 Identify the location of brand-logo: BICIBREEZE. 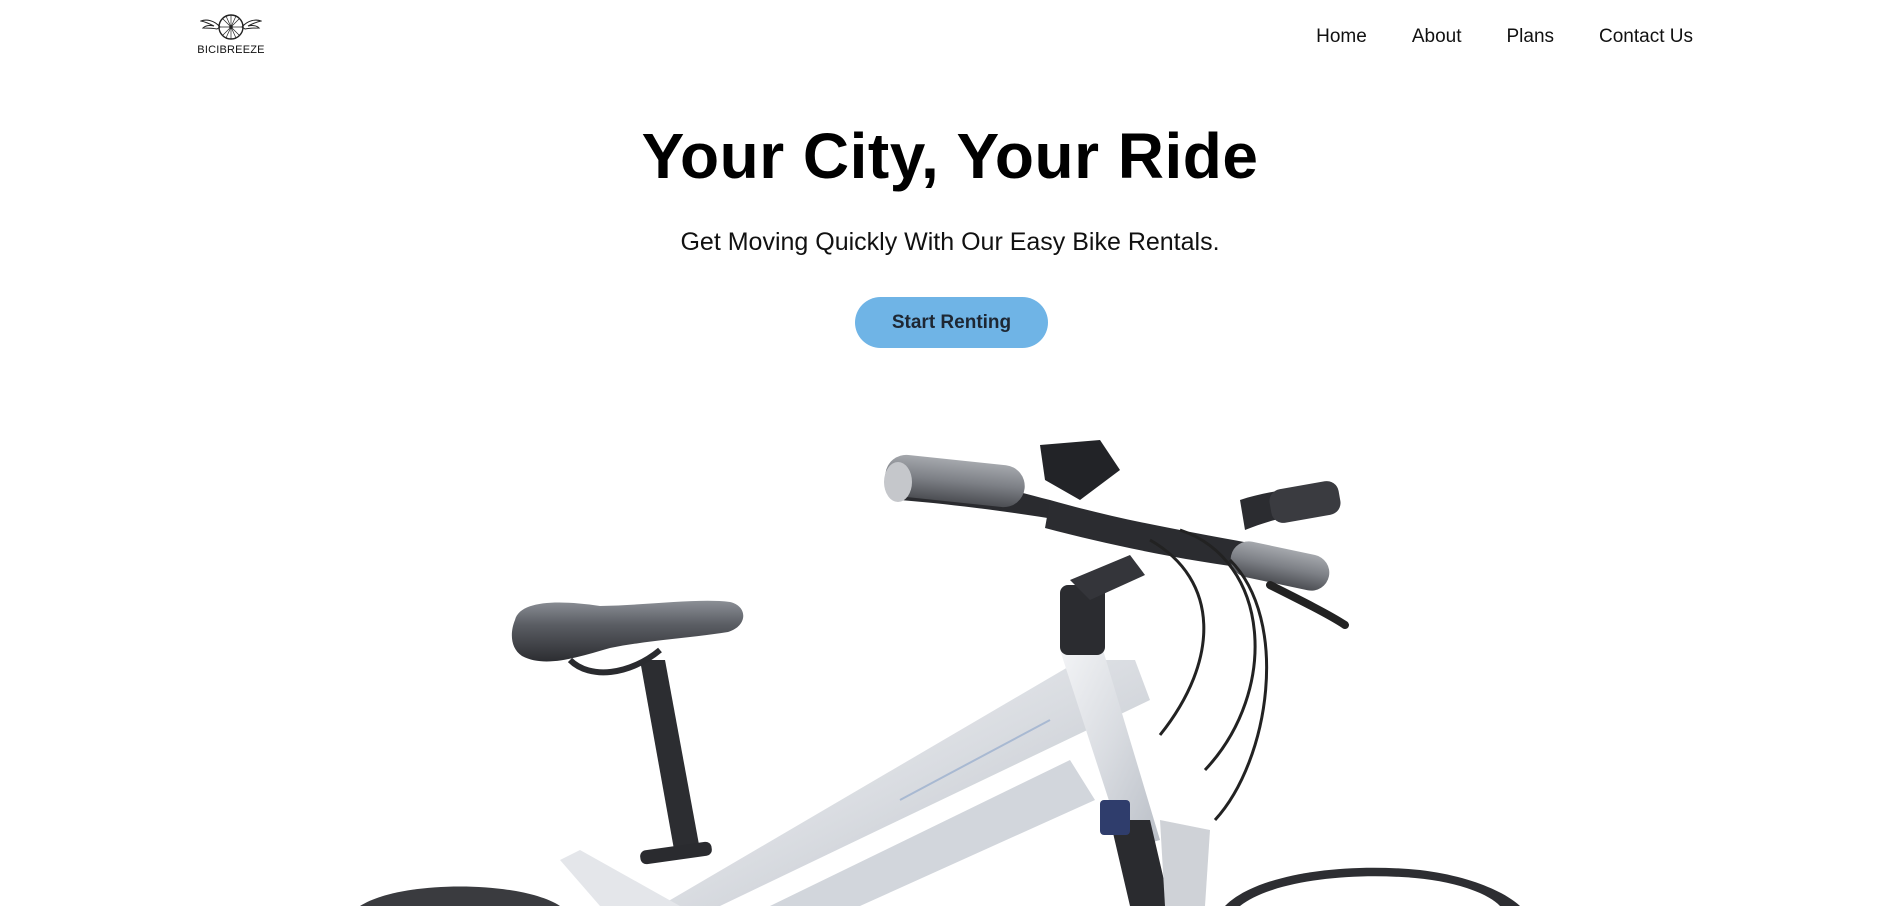
(231, 36).